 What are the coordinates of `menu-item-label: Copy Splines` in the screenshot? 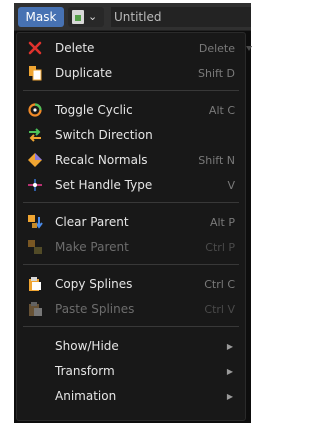 It's located at (94, 284).